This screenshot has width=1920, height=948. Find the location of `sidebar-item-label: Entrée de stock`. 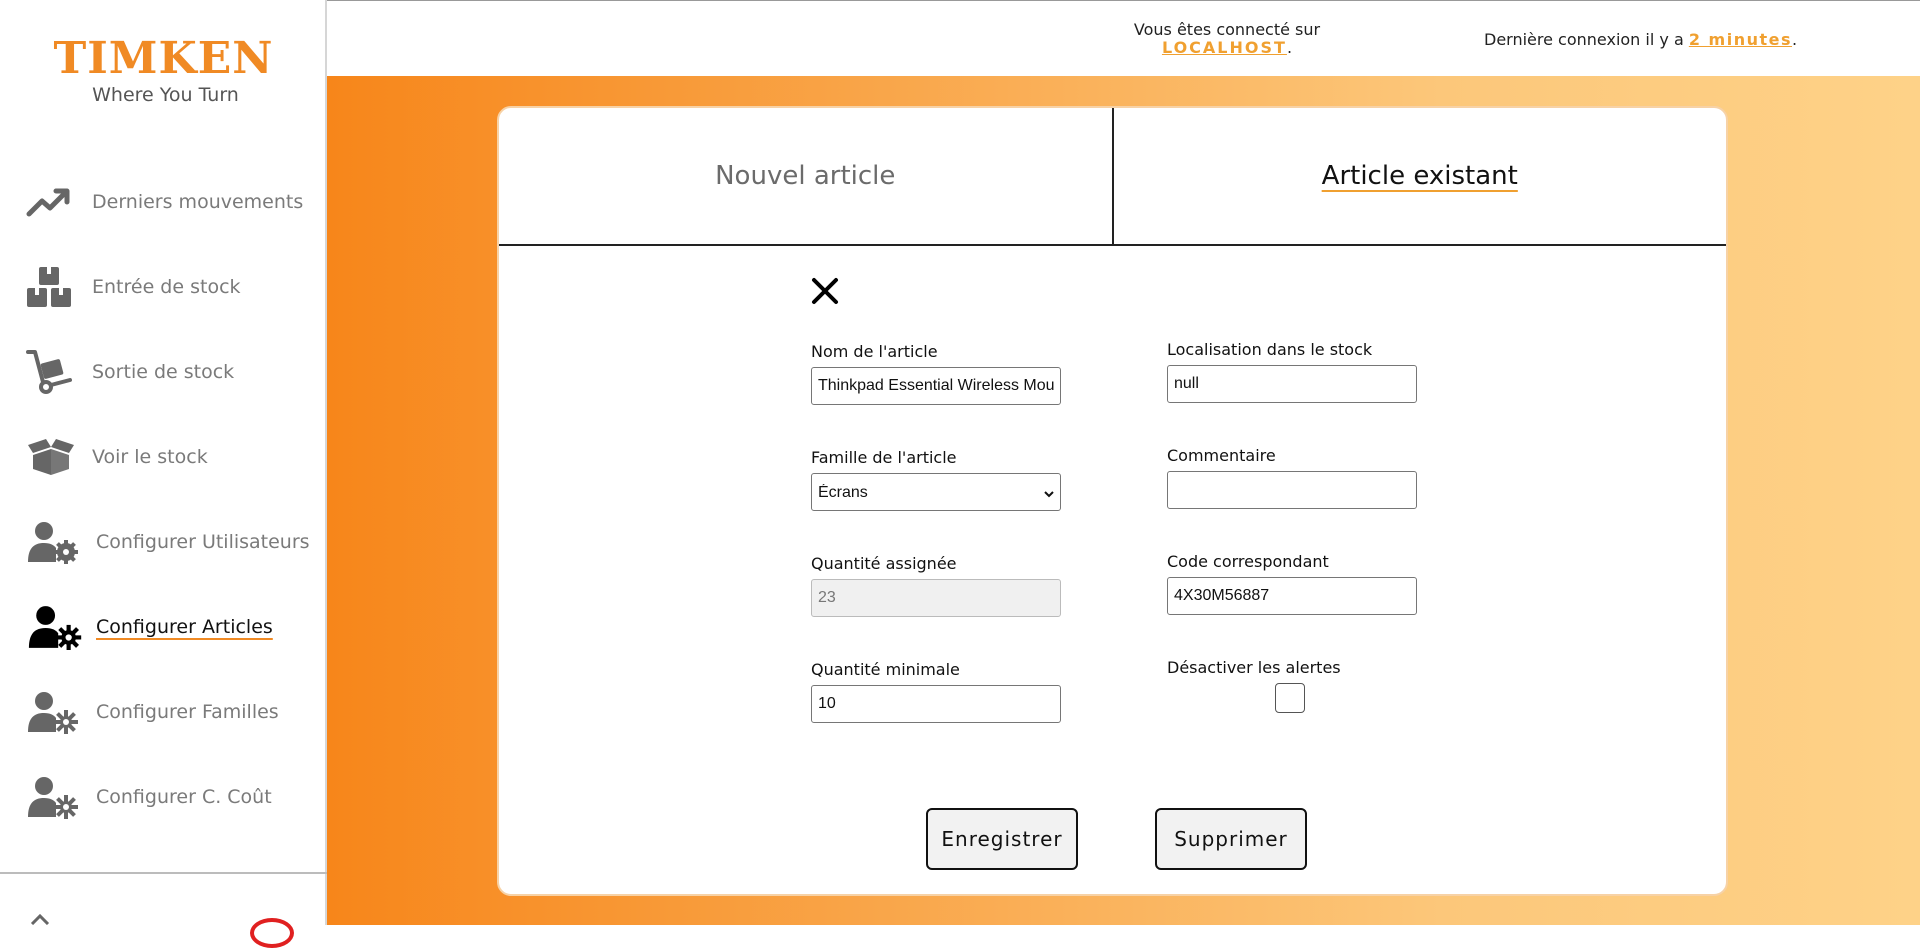

sidebar-item-label: Entrée de stock is located at coordinates (166, 287).